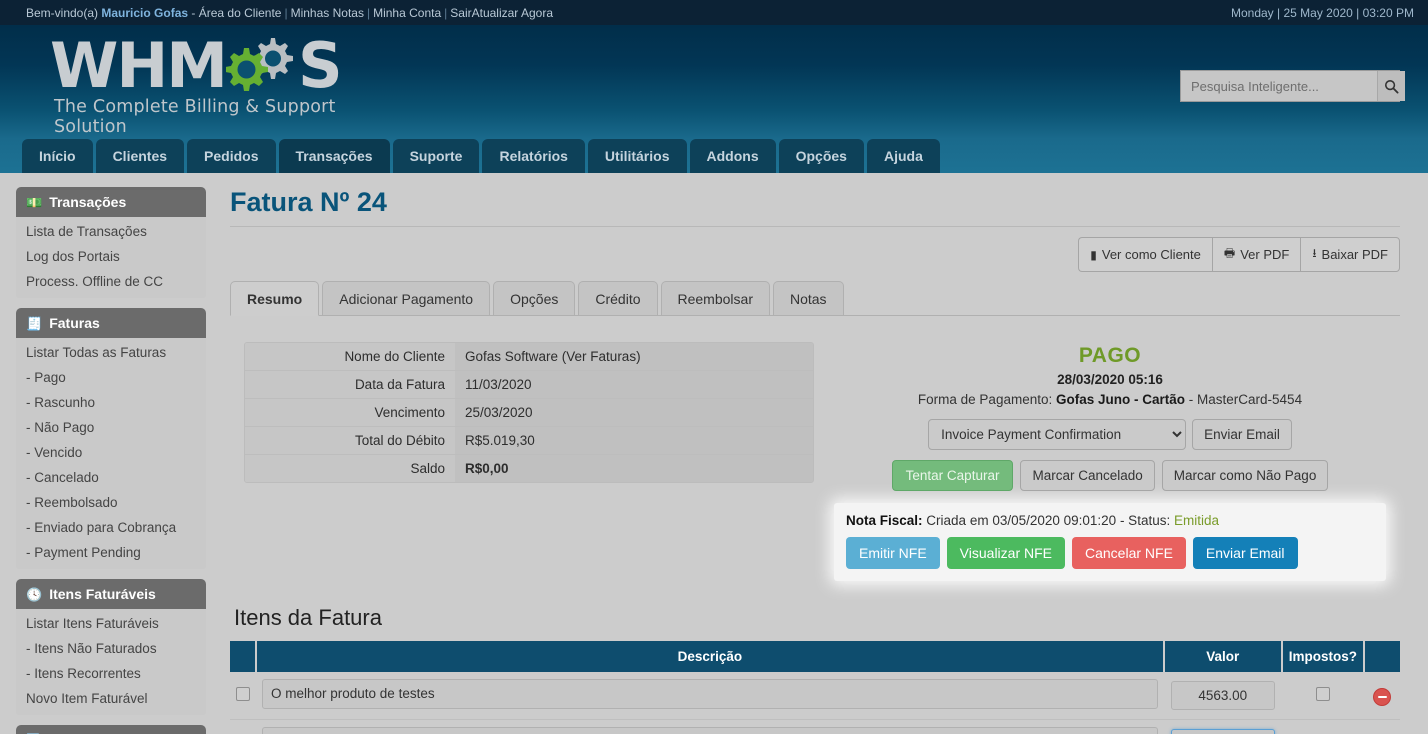 This screenshot has width=1428, height=734. Describe the element at coordinates (111, 527) in the screenshot. I see `sidebar-item-enviado-para-cobran-a: - Enviado para Cobrança` at that location.